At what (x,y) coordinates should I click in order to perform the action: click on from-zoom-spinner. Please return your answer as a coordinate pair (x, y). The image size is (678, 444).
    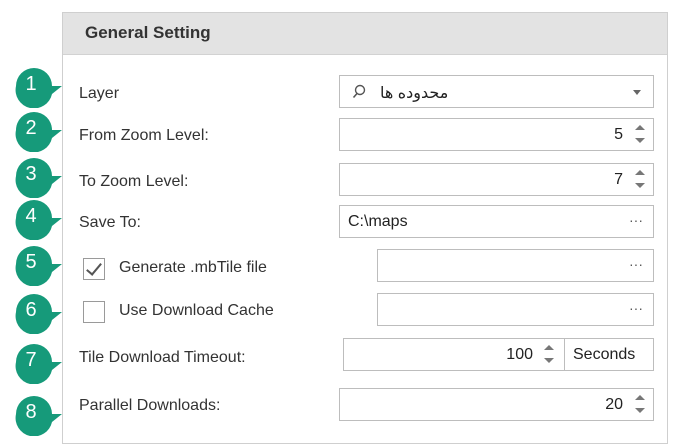
    Looking at the image, I should click on (640, 135).